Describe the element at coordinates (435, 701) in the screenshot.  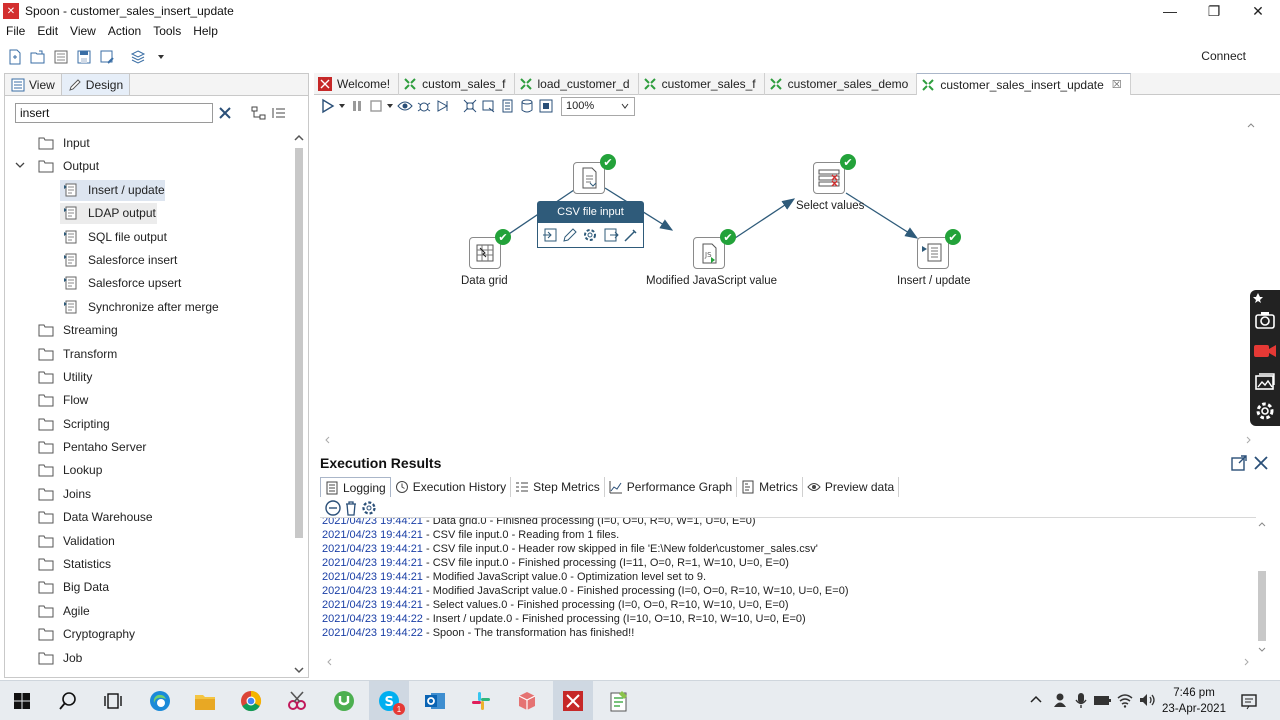
I see `outlook-icon` at that location.